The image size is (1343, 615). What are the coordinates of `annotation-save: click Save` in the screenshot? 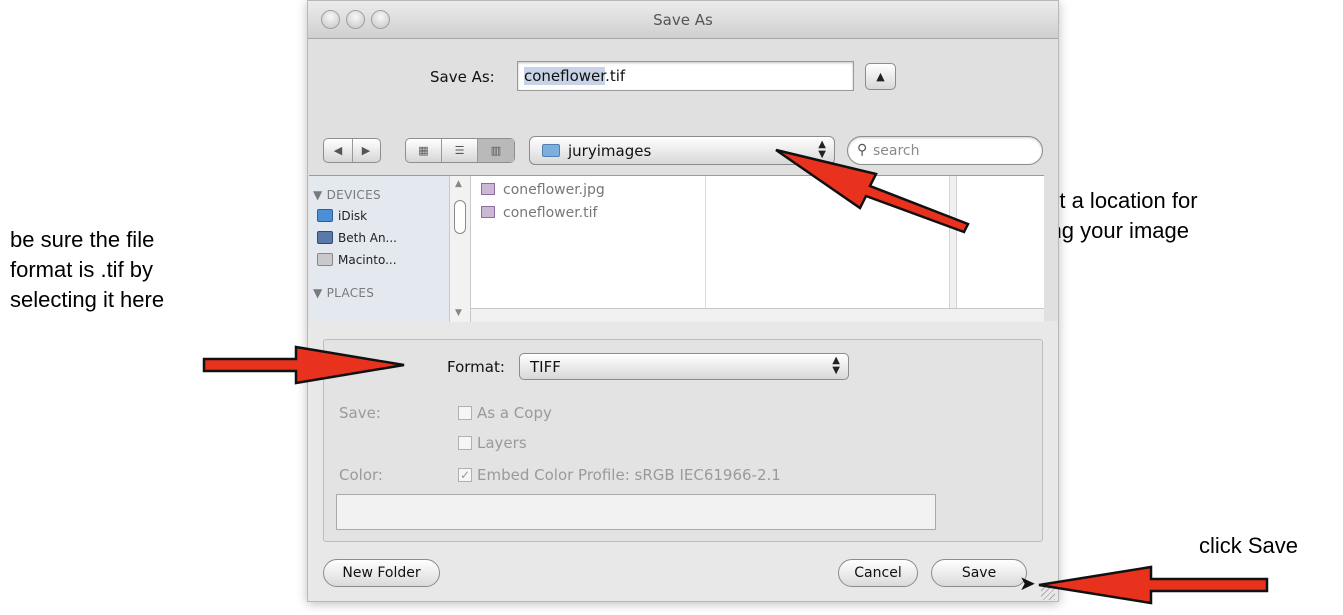 It's located at (1249, 545).